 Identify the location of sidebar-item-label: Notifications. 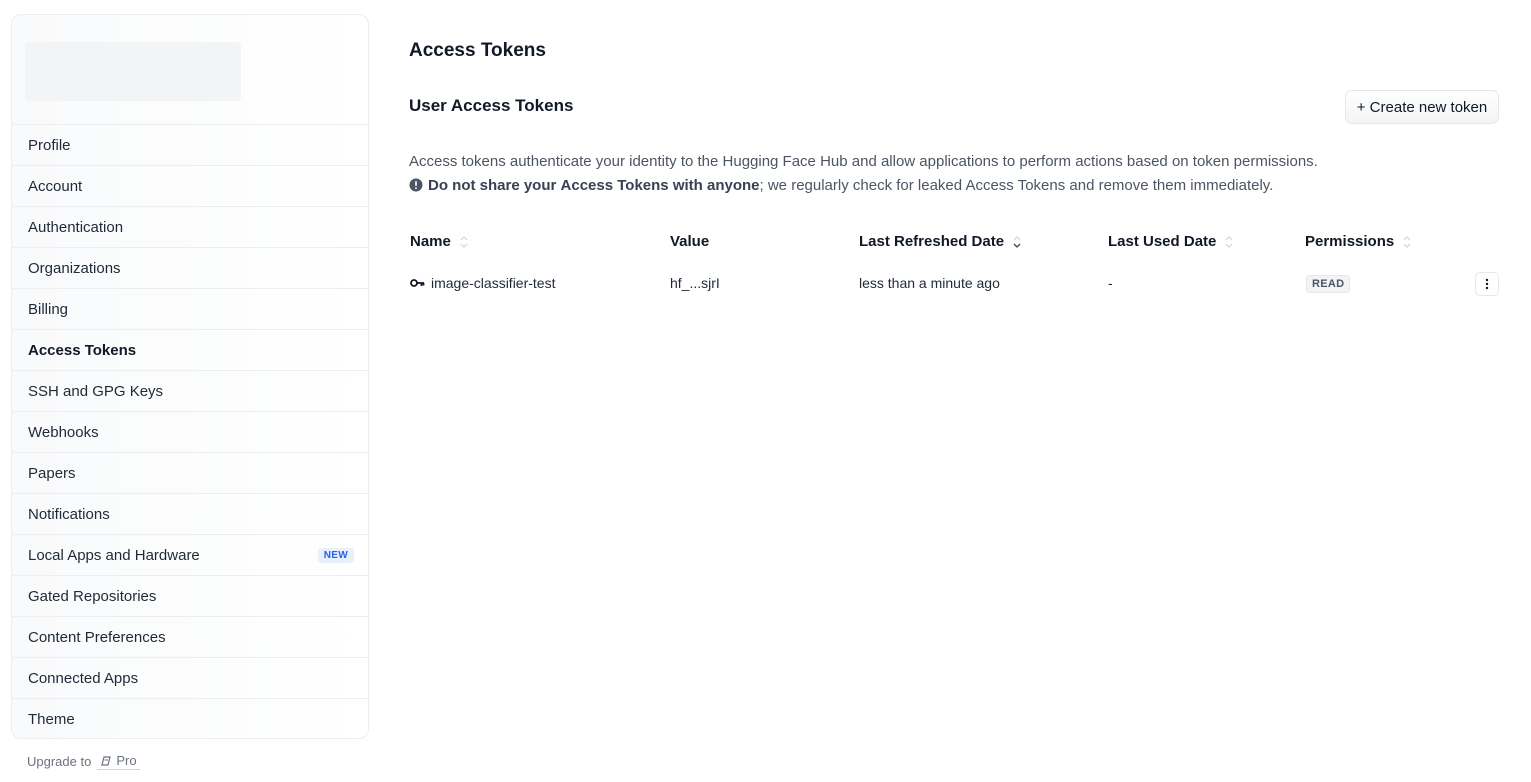
(69, 514).